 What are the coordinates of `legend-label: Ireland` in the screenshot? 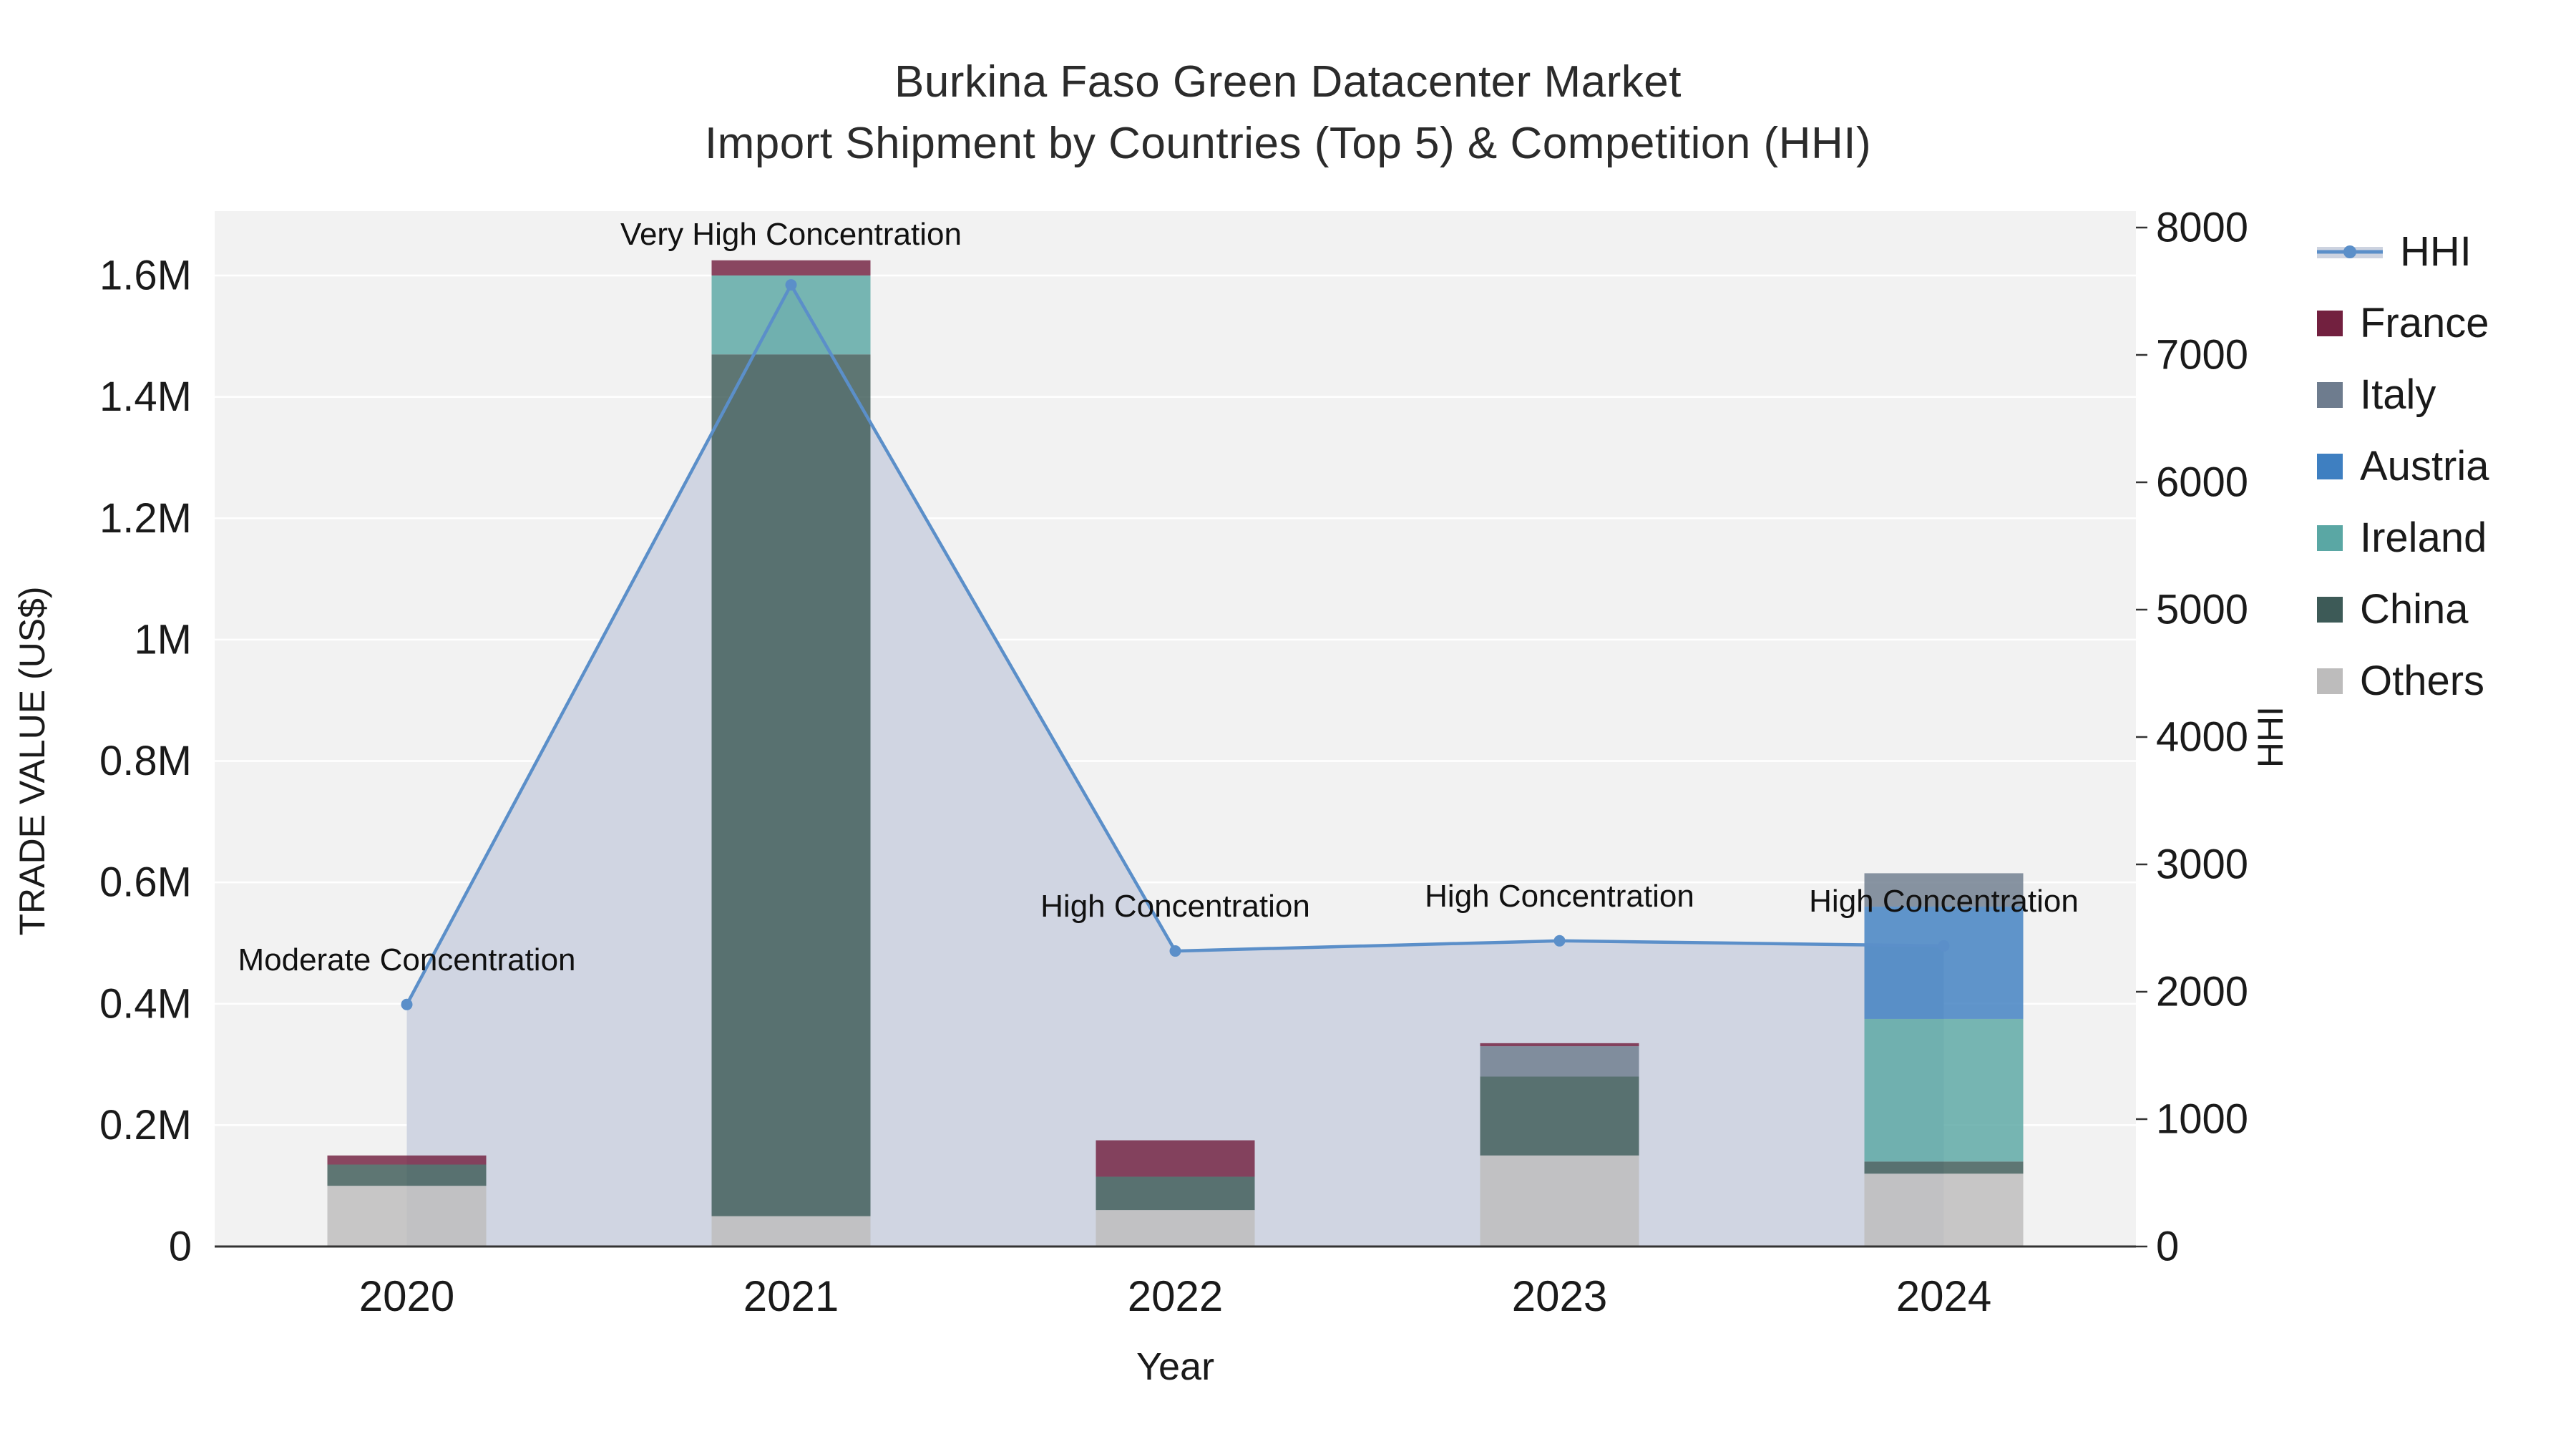 It's located at (2423, 537).